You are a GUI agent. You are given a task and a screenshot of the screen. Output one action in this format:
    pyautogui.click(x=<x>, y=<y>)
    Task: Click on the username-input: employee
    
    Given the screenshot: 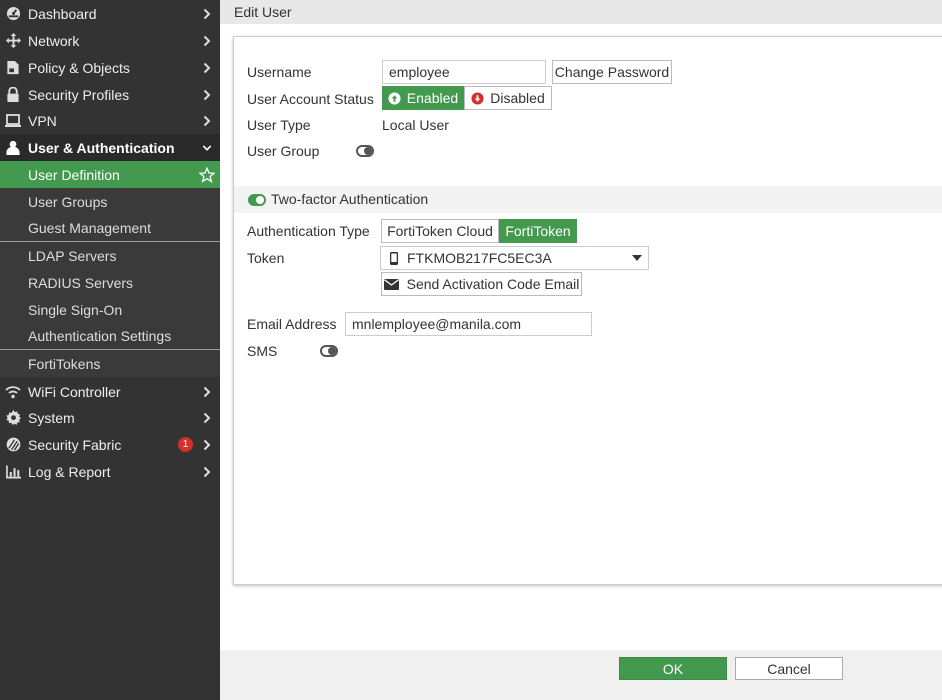 What is the action you would take?
    pyautogui.click(x=464, y=72)
    